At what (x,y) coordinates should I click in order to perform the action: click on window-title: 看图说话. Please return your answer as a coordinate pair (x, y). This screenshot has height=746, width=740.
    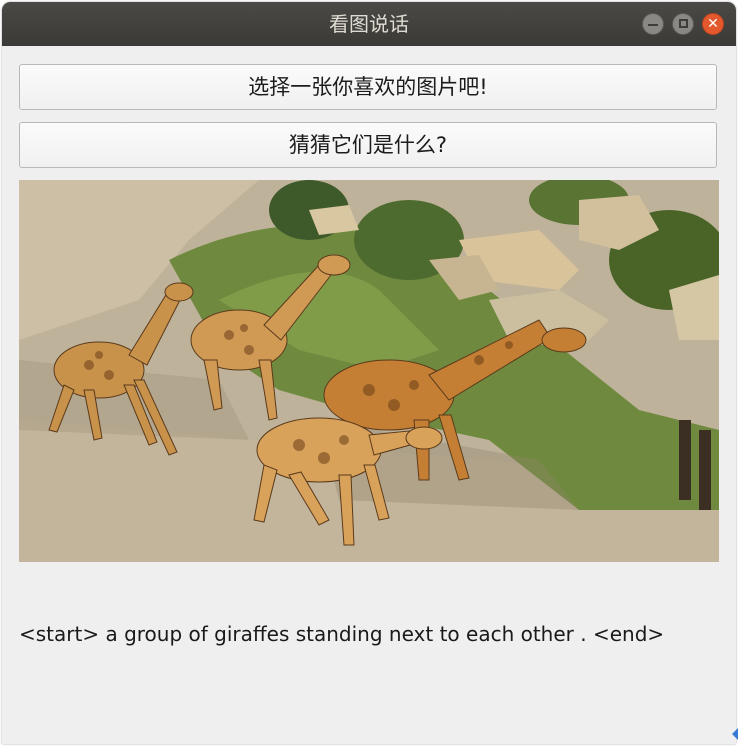
    Looking at the image, I should click on (369, 24).